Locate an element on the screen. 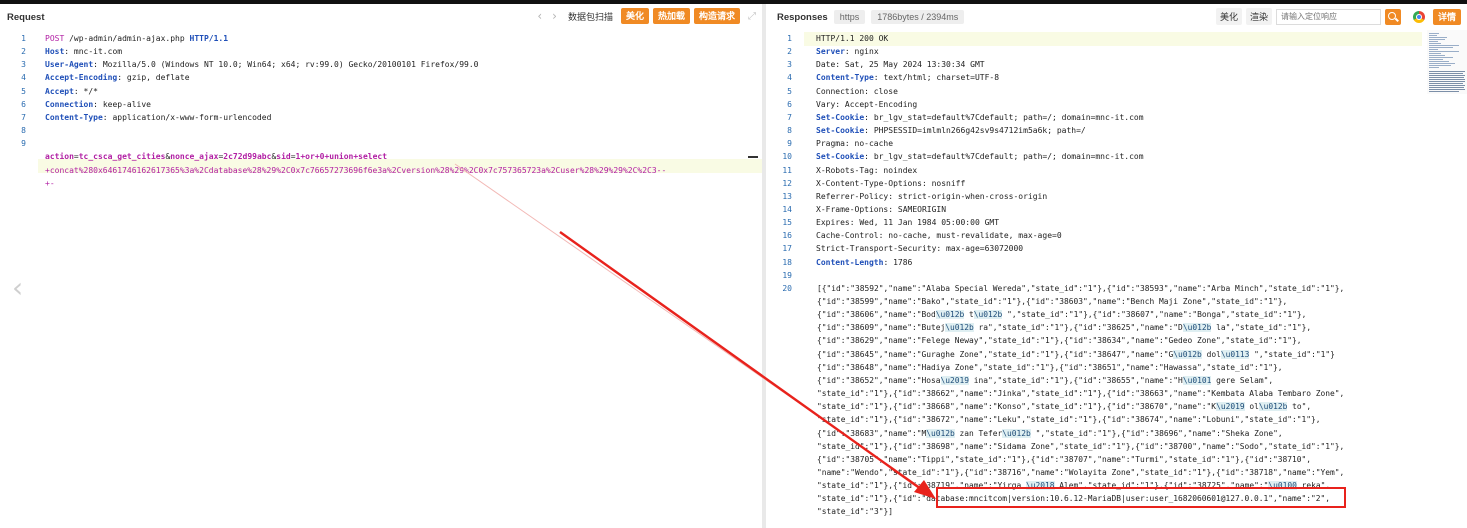 The height and width of the screenshot is (528, 1467). details-button: 详情 is located at coordinates (1446, 16).